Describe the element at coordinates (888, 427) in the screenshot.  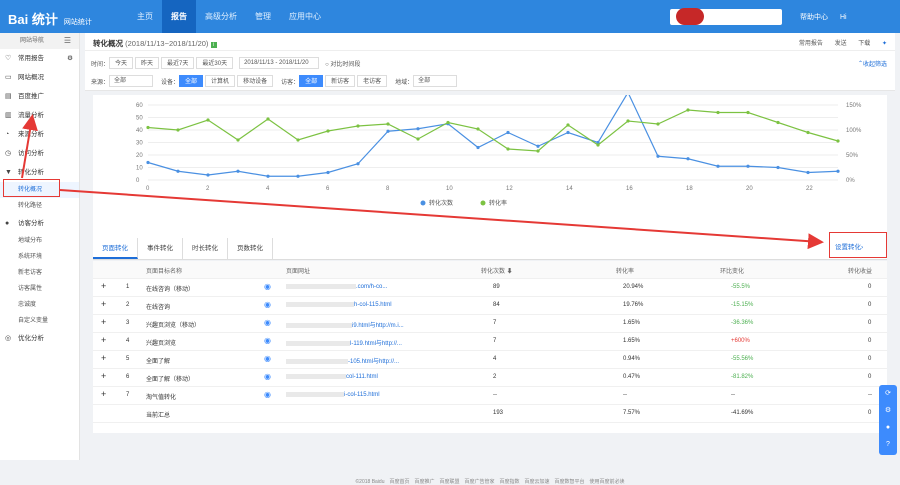
I see `chat-icon: ●` at that location.